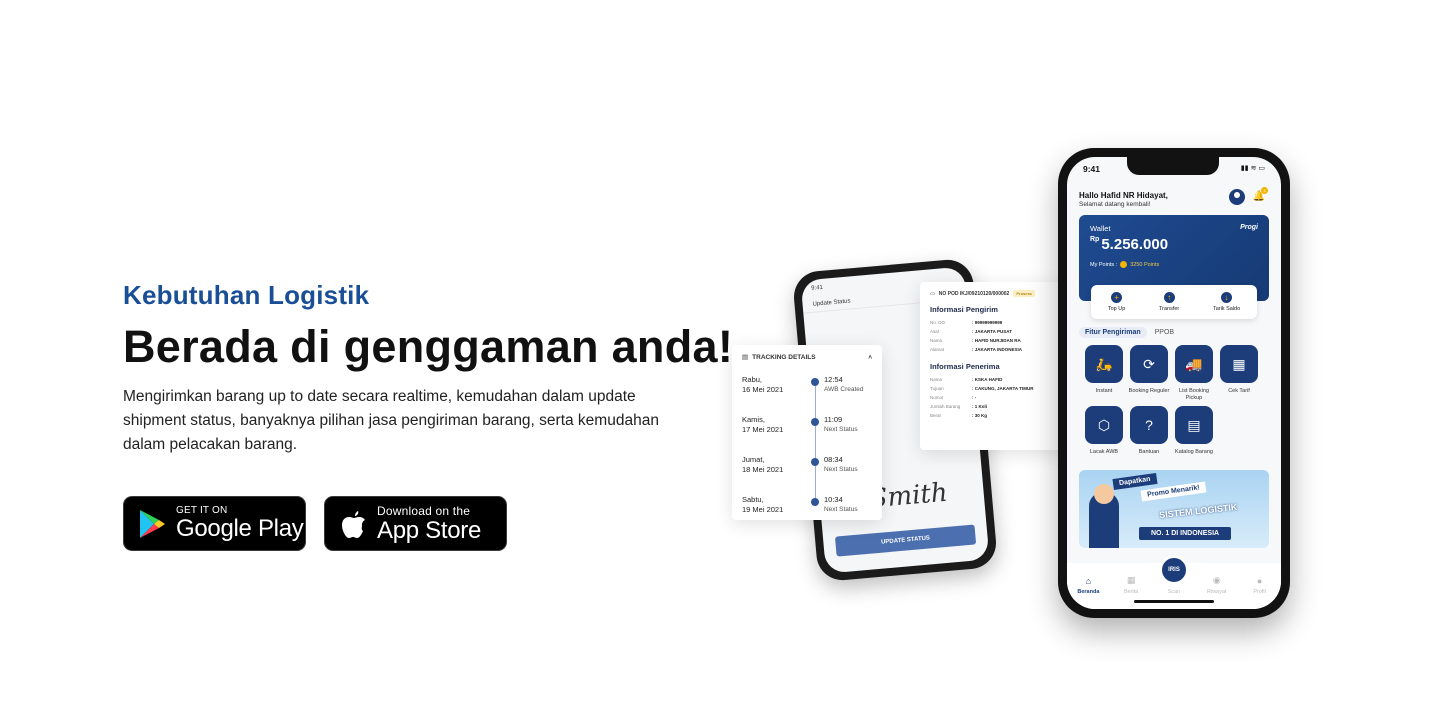  I want to click on bantuan-icon: ?, so click(1149, 425).